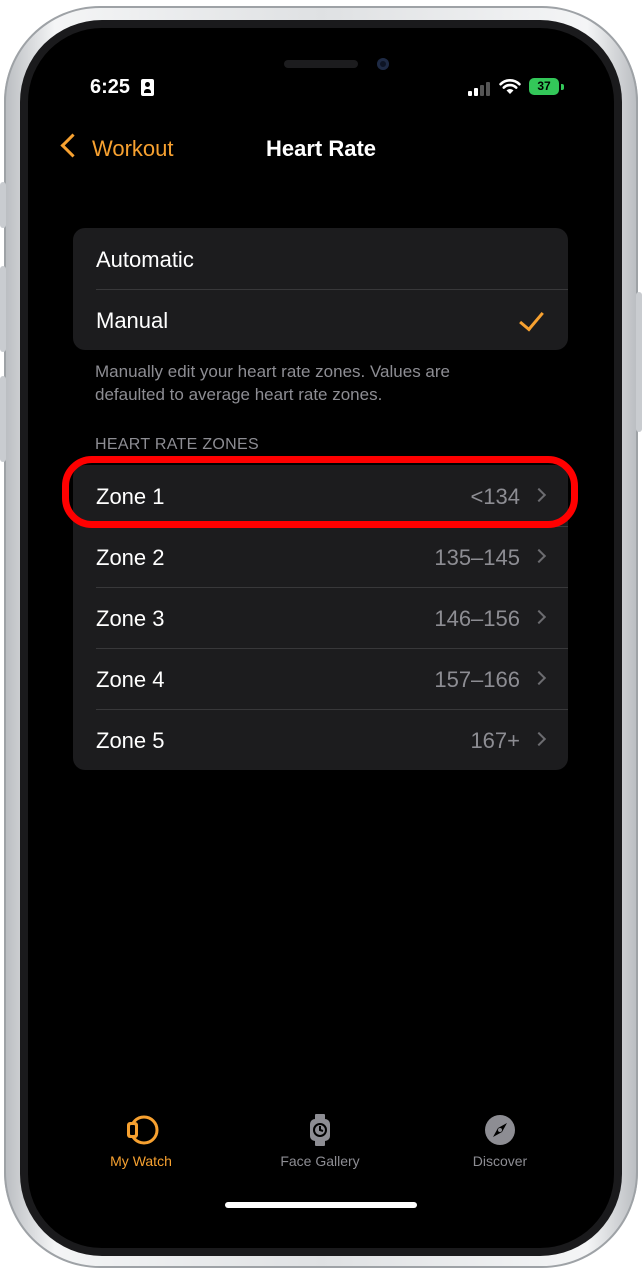 The width and height of the screenshot is (642, 1274). What do you see at coordinates (480, 88) in the screenshot?
I see `cellular-signal-icon` at bounding box center [480, 88].